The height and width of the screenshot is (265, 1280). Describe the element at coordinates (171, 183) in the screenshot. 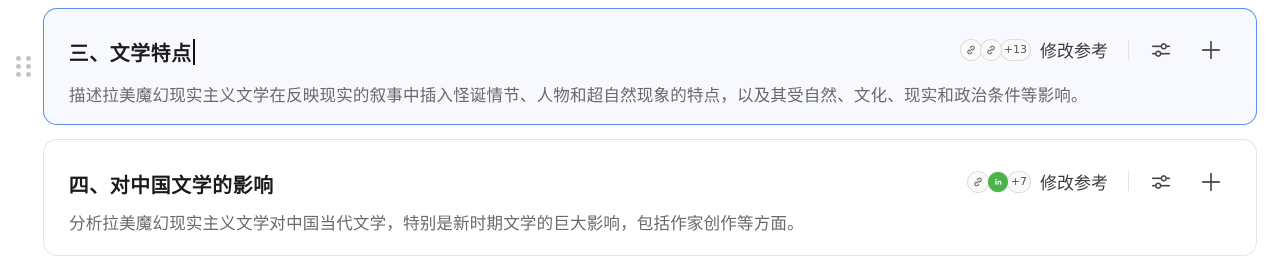

I see `section-title: 四、对中国文学的影响` at that location.